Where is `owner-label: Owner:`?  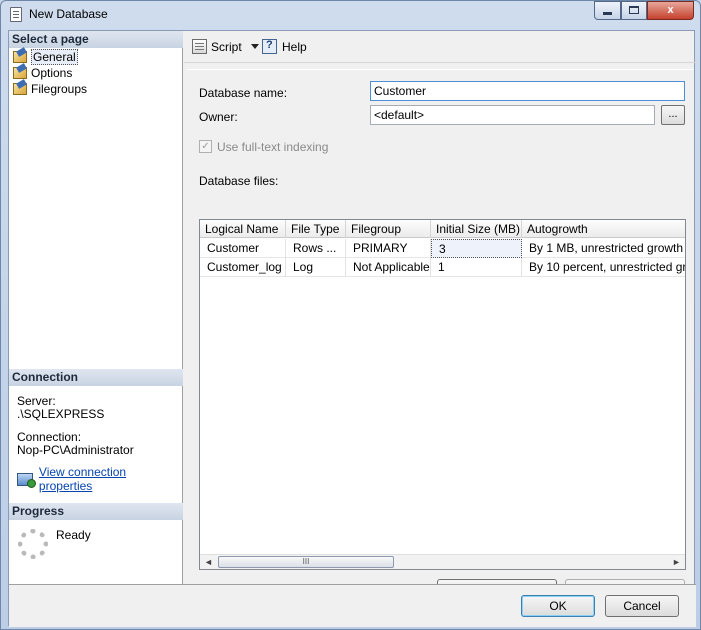
owner-label: Owner: is located at coordinates (218, 117).